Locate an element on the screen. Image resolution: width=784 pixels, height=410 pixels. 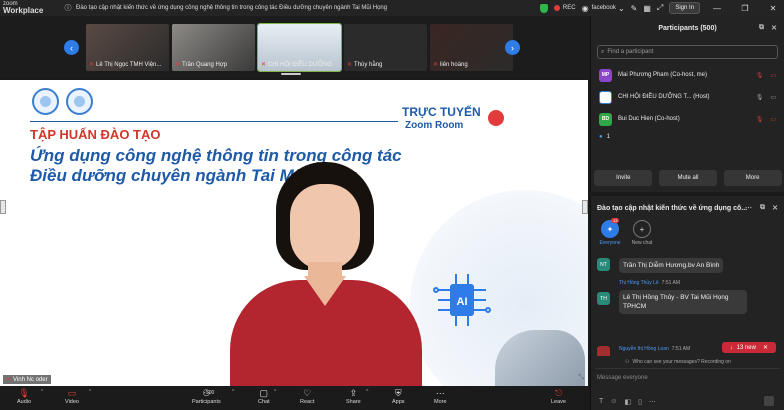
message-input: Message everyone T ☺ ◧ ▯ ⋯ is located at coordinates (687, 388).